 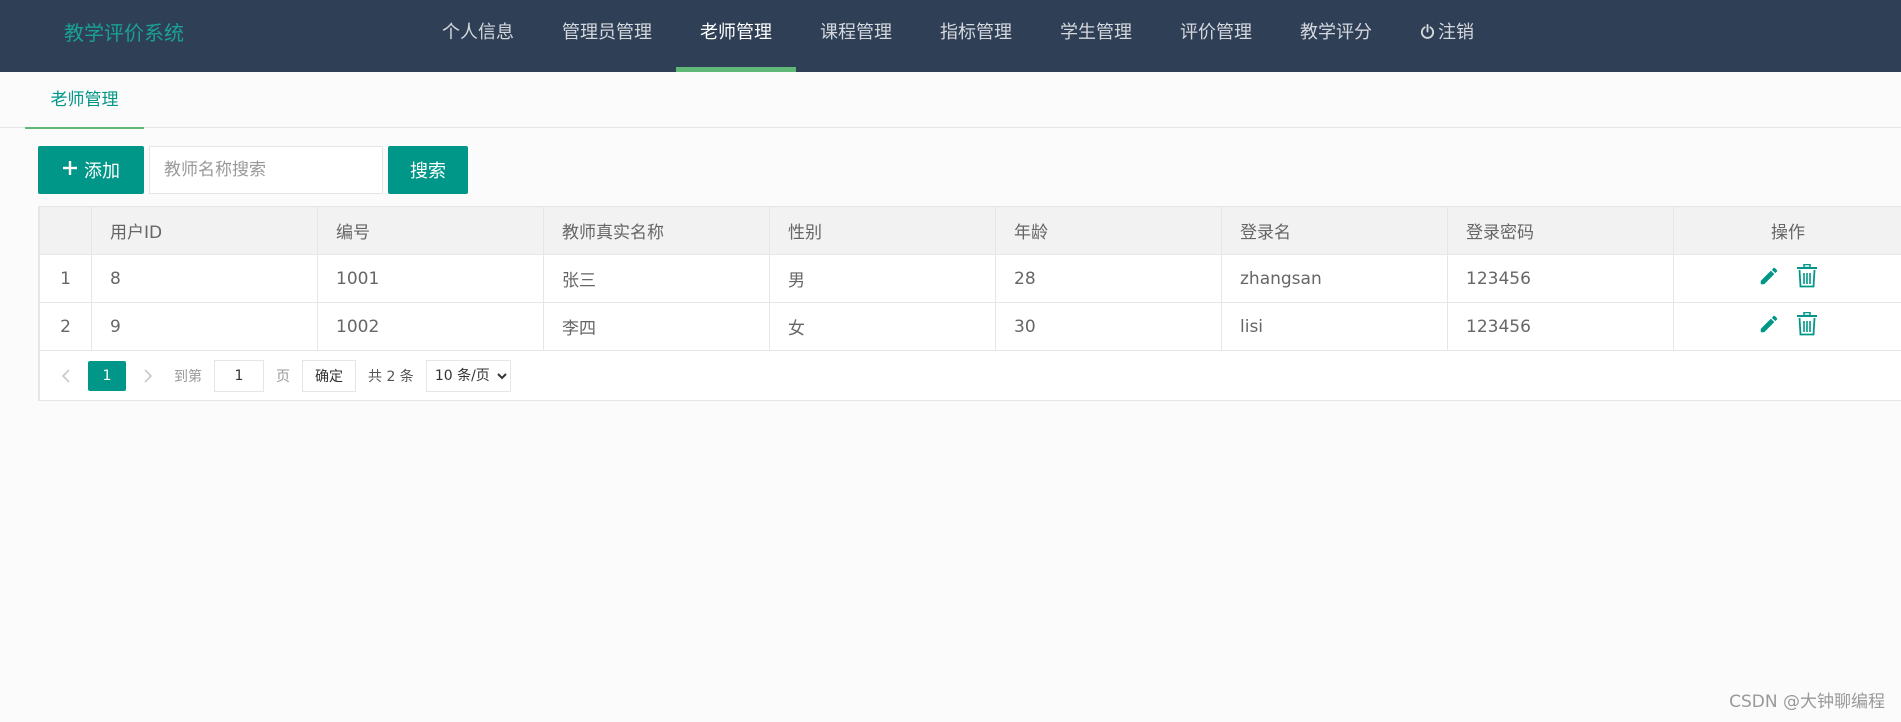 What do you see at coordinates (882, 278) in the screenshot?
I see `cell-gender: 男` at bounding box center [882, 278].